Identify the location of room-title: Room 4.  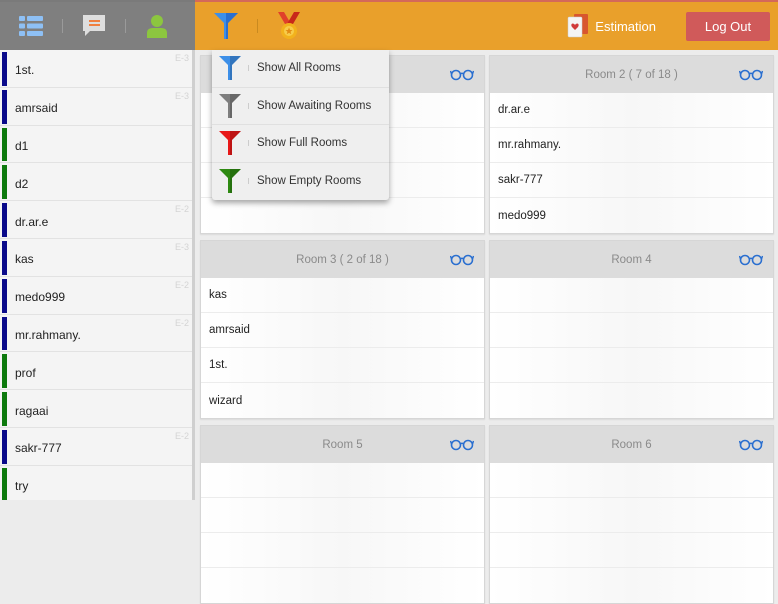
(631, 259).